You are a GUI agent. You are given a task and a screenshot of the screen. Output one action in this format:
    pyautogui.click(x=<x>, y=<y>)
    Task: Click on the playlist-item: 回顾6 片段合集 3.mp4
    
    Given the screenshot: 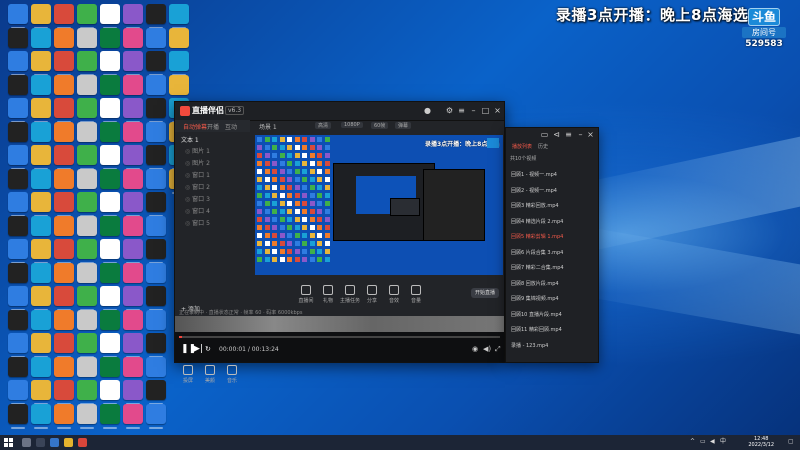 What is the action you would take?
    pyautogui.click(x=552, y=254)
    